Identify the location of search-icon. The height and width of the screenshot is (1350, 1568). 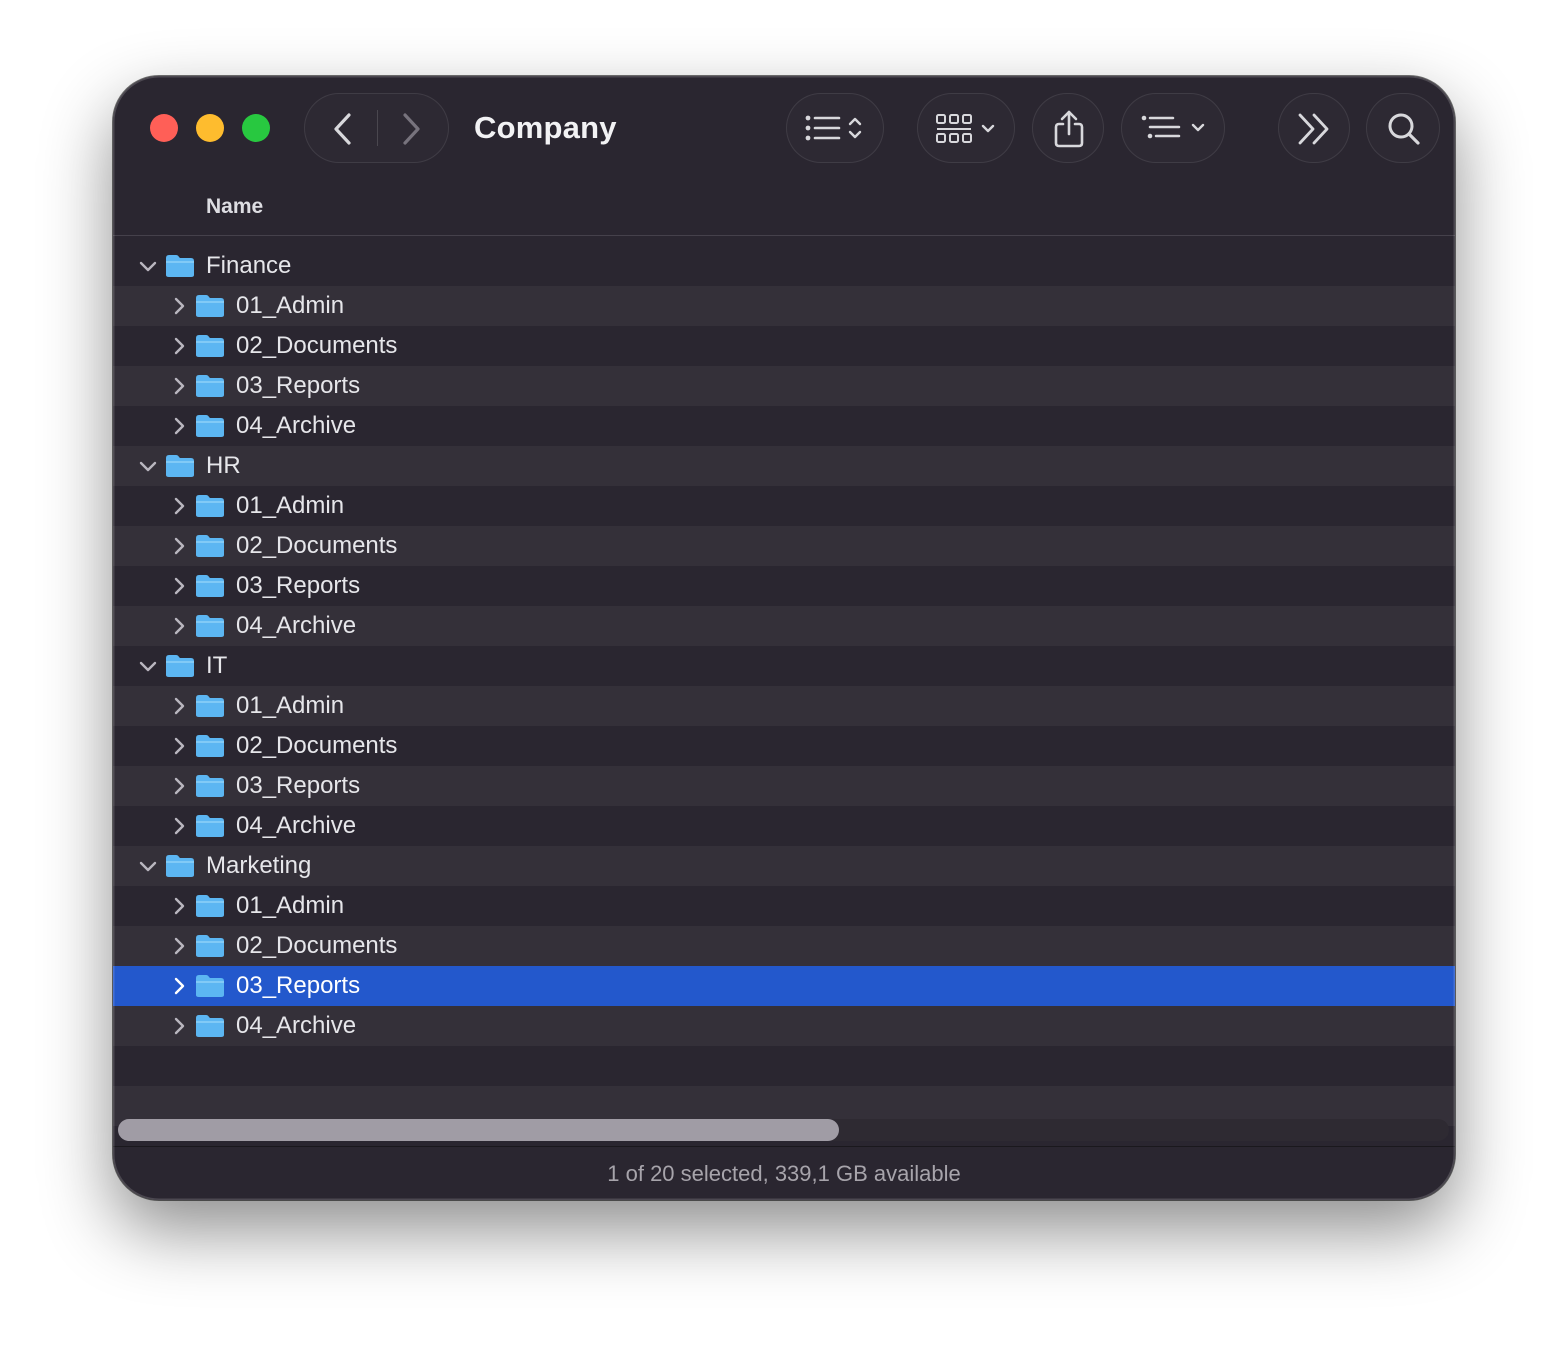
(1404, 129).